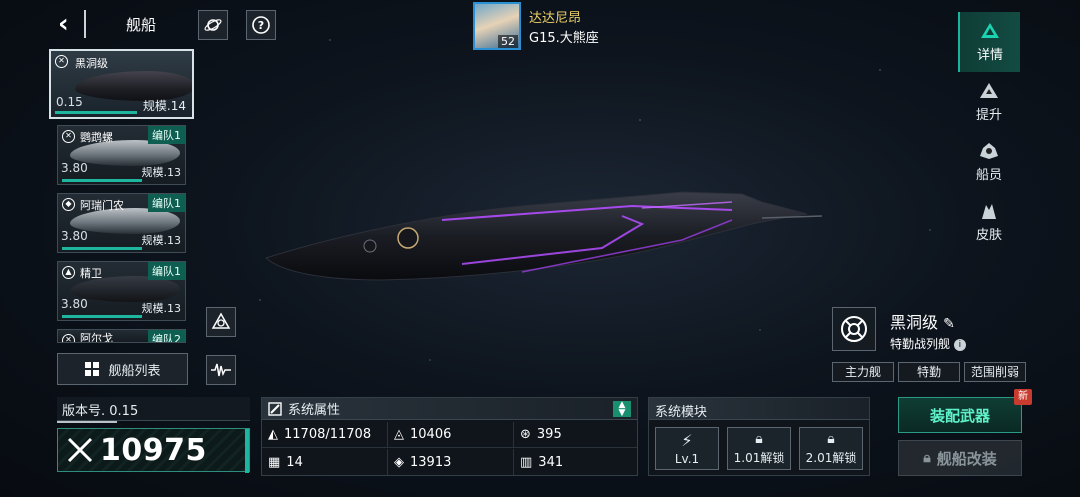 The height and width of the screenshot is (497, 1080). I want to click on attr-armor: ◬ 10406, so click(451, 435).